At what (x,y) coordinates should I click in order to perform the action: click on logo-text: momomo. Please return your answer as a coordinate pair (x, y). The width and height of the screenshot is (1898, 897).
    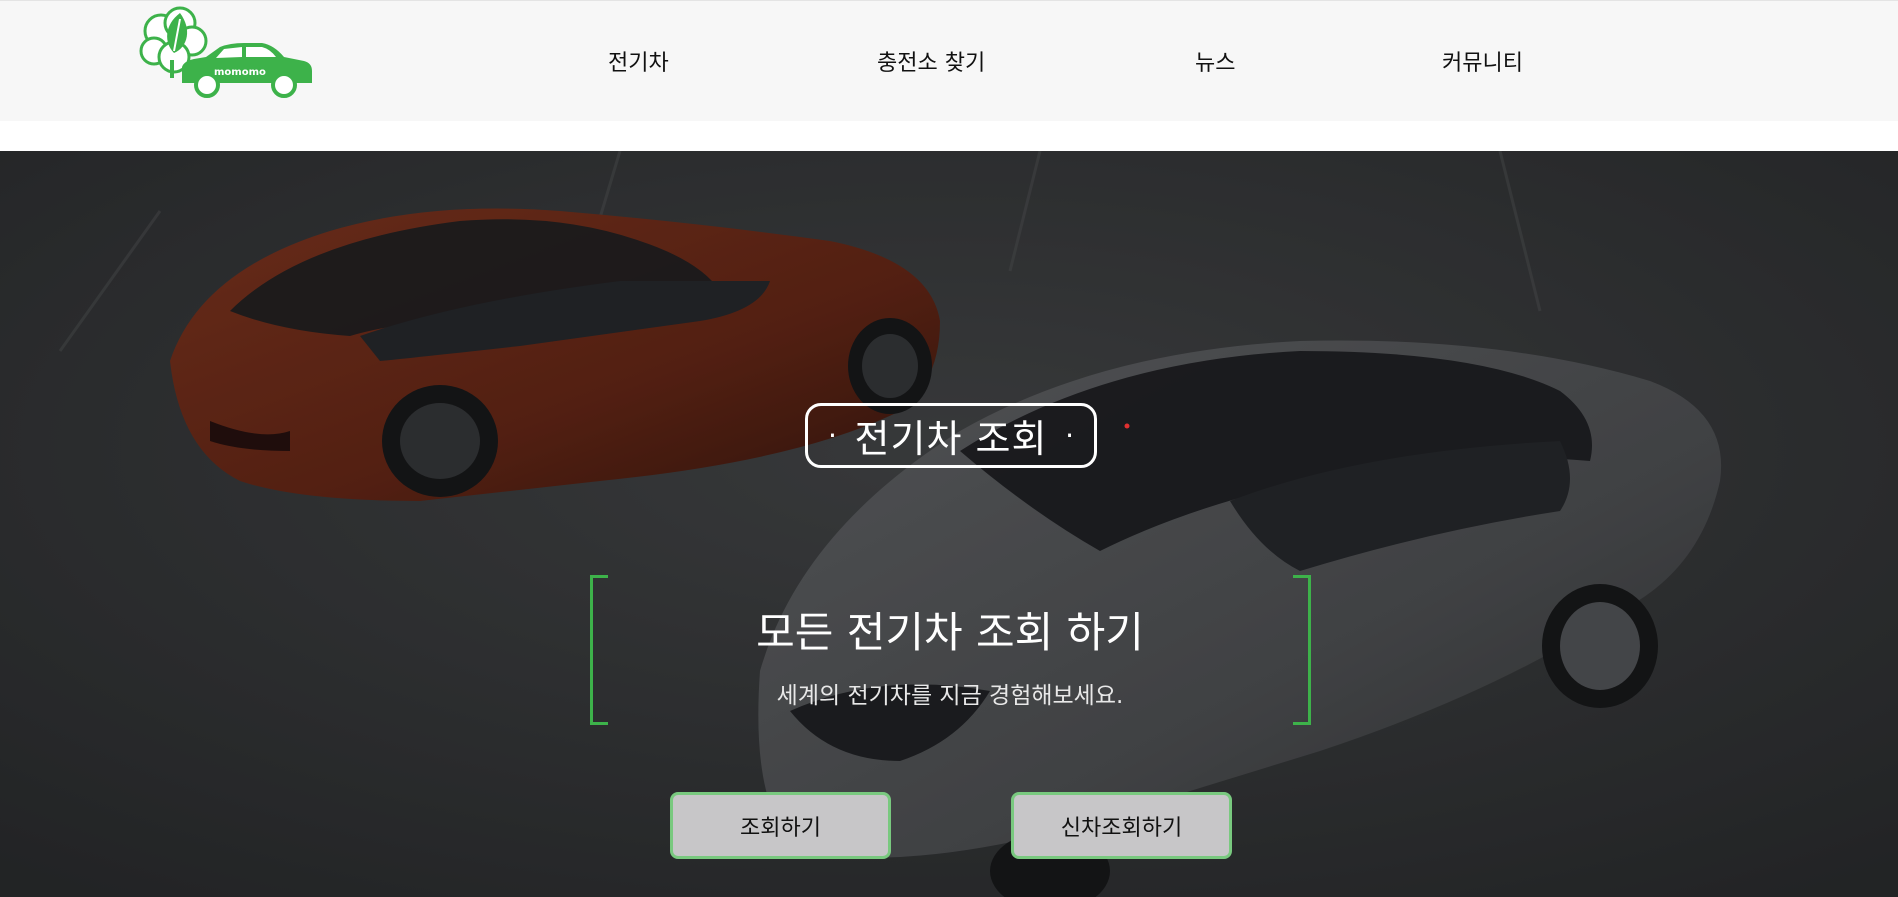
    Looking at the image, I should click on (240, 72).